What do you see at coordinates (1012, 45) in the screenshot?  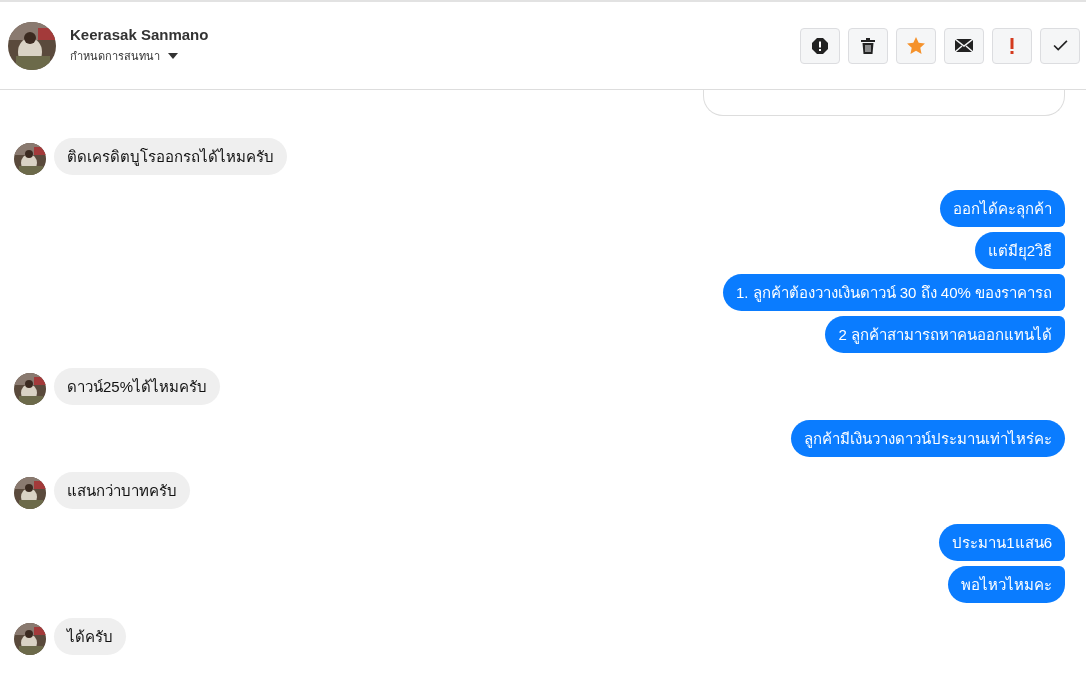 I see `exclamation-icon` at bounding box center [1012, 45].